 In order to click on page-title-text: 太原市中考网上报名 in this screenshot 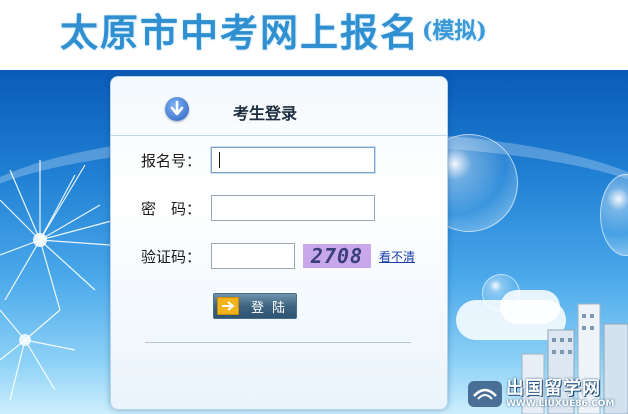, I will do `click(240, 32)`.